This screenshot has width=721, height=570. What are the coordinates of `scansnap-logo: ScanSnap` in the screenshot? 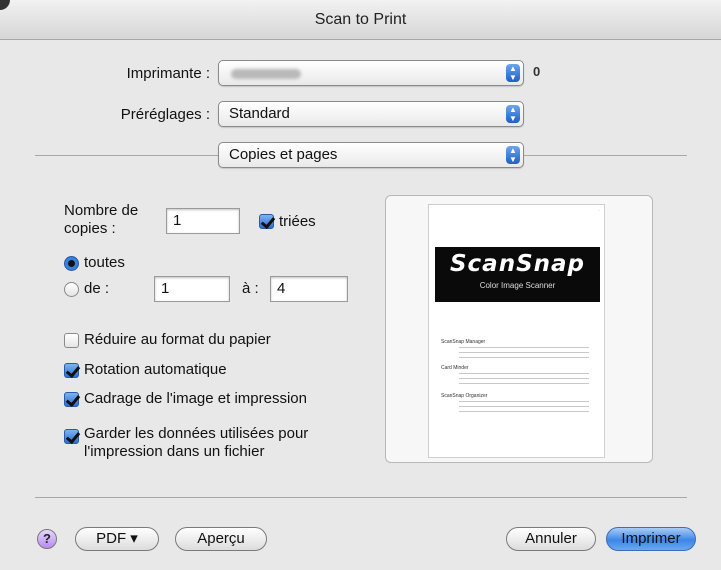 It's located at (517, 264).